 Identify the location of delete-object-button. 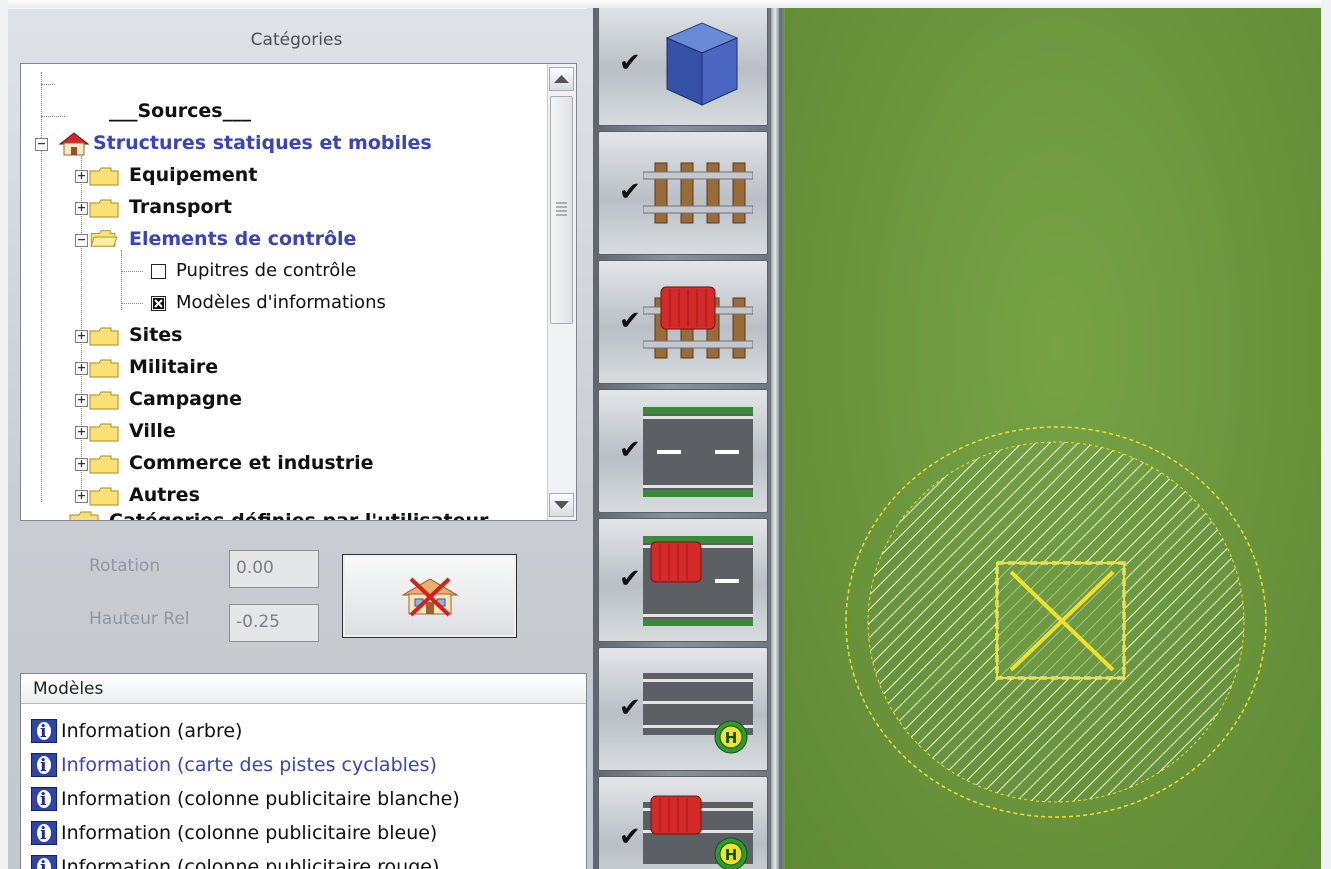
(429, 596).